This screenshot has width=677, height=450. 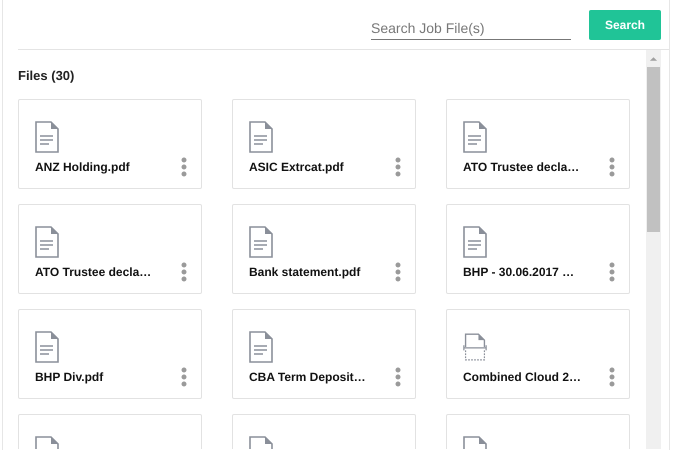 I want to click on file-card: Bank statement.pdf, so click(x=324, y=249).